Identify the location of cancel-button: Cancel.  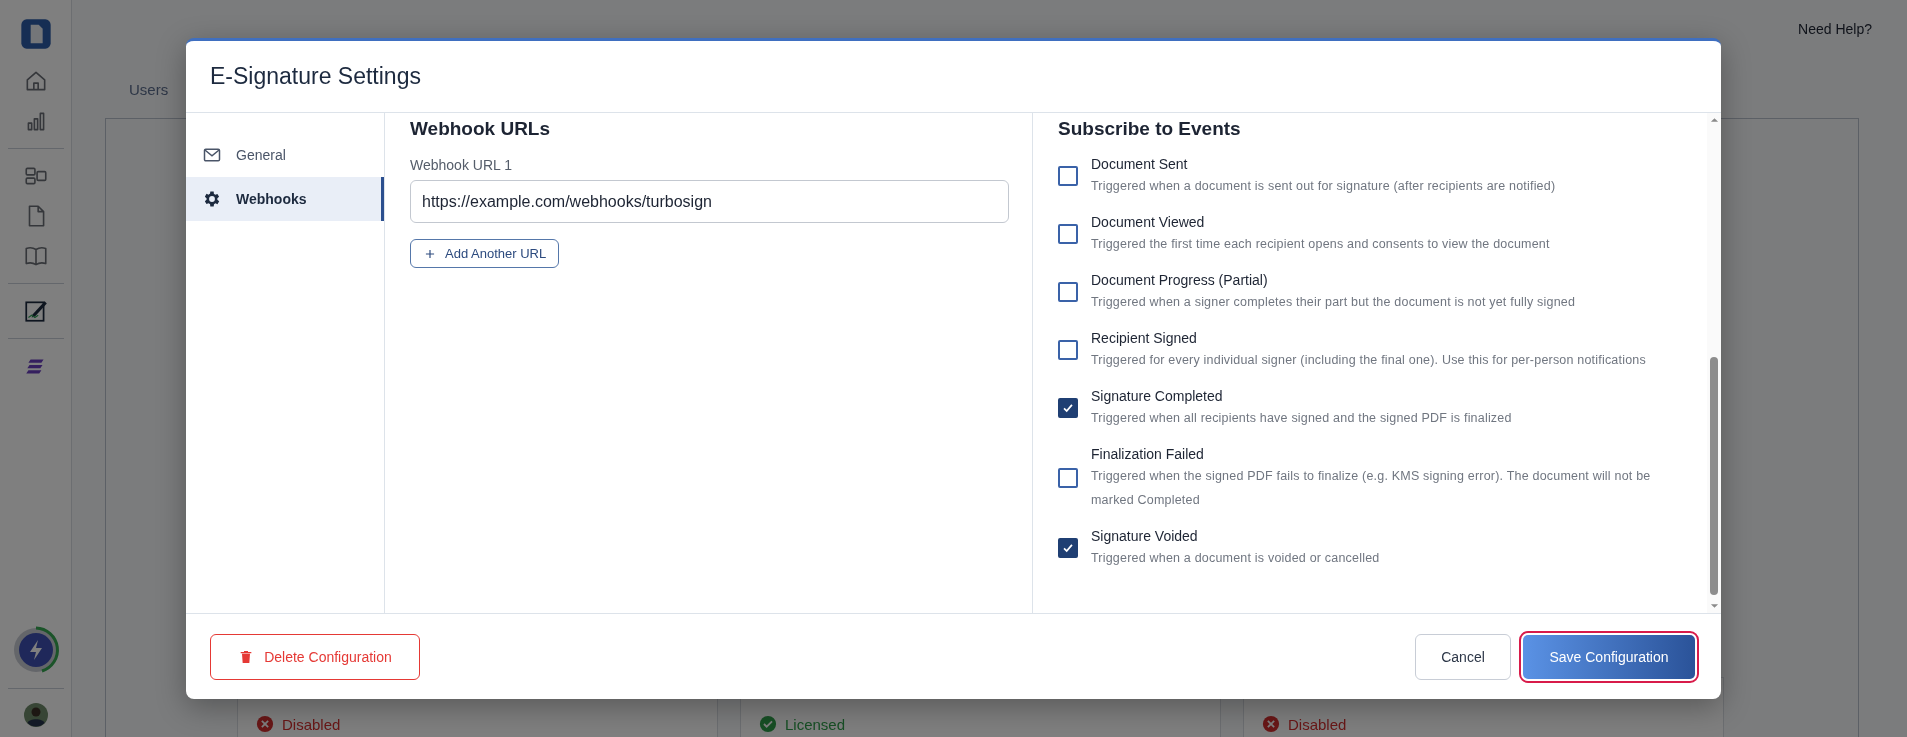
(1463, 656).